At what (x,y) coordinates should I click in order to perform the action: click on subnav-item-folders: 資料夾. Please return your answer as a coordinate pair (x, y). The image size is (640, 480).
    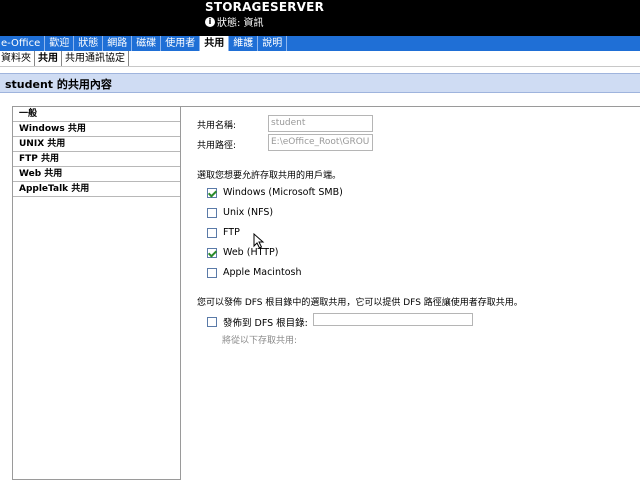
    Looking at the image, I should click on (17, 58).